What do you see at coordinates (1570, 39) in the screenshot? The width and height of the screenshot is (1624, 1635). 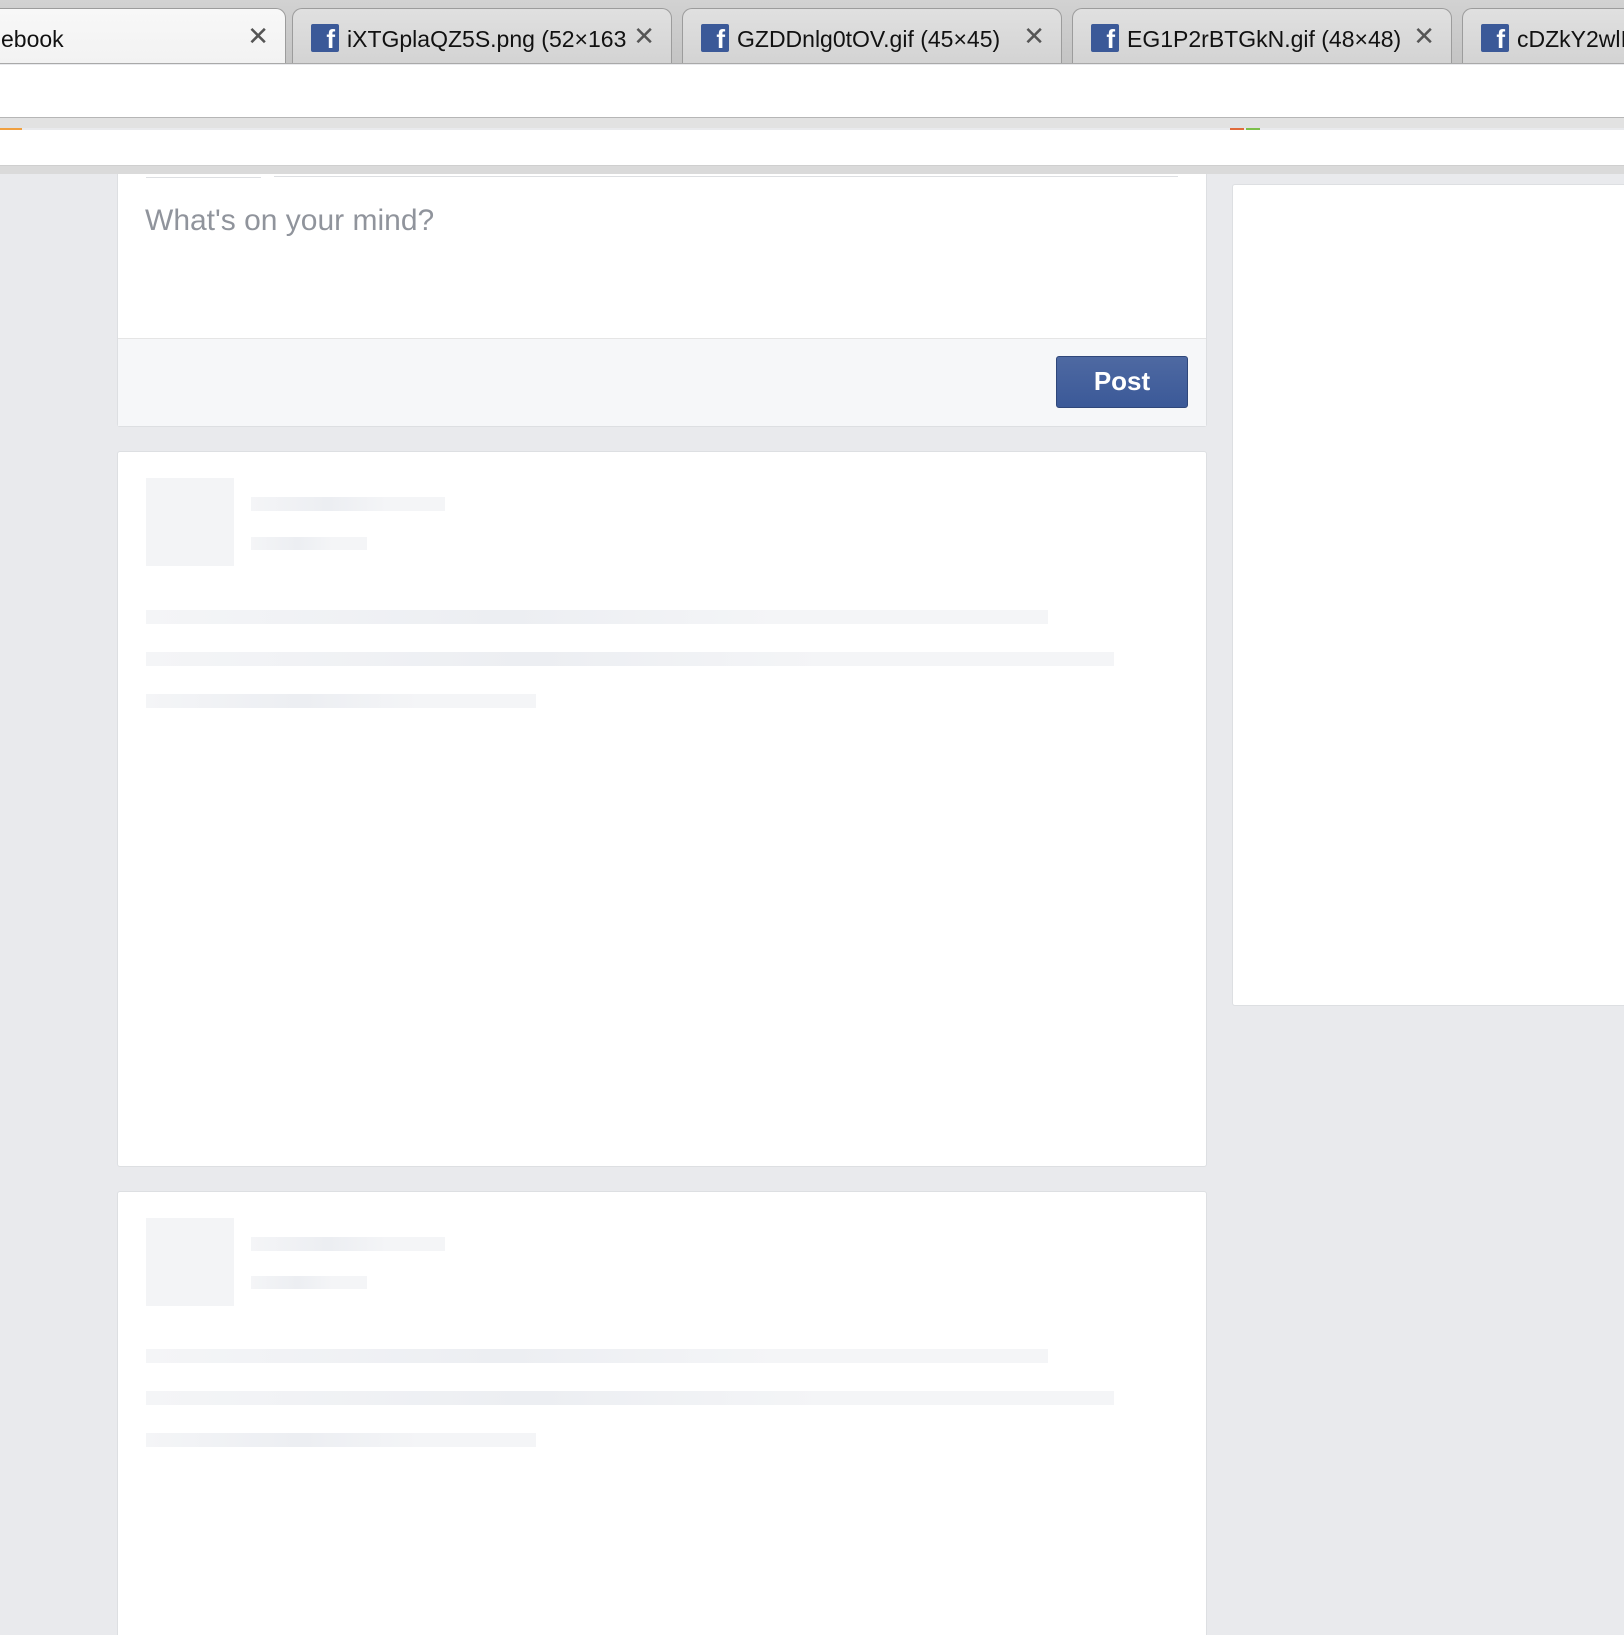 I see `tab-title: cDZkY2wlI` at bounding box center [1570, 39].